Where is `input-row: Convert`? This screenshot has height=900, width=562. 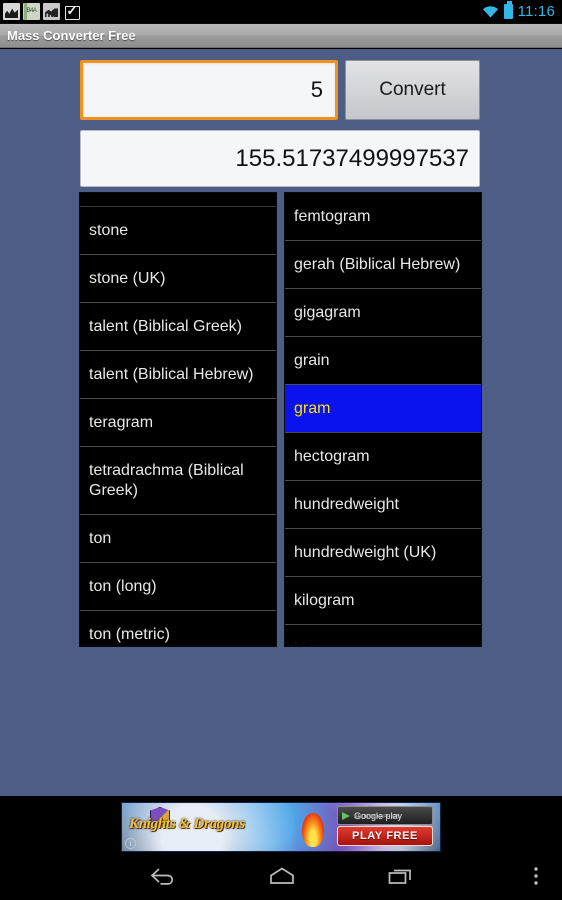 input-row: Convert is located at coordinates (280, 90).